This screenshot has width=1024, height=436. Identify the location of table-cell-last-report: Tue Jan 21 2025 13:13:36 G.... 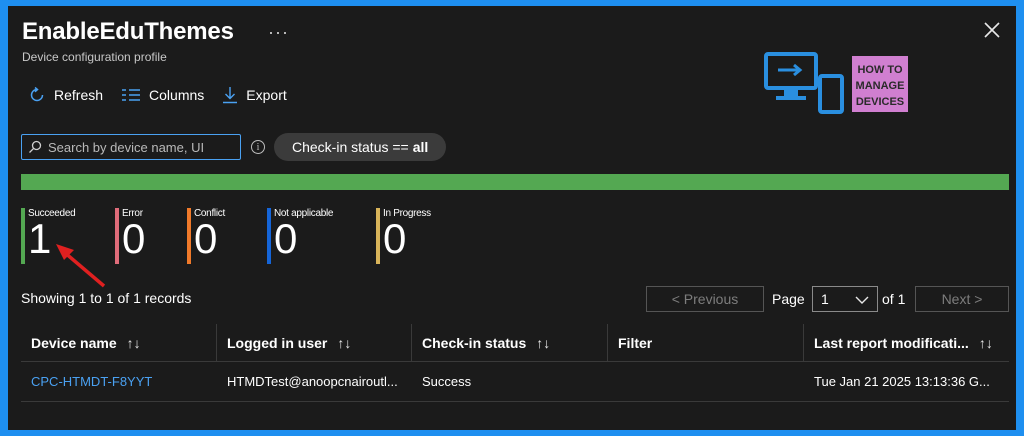
(902, 381).